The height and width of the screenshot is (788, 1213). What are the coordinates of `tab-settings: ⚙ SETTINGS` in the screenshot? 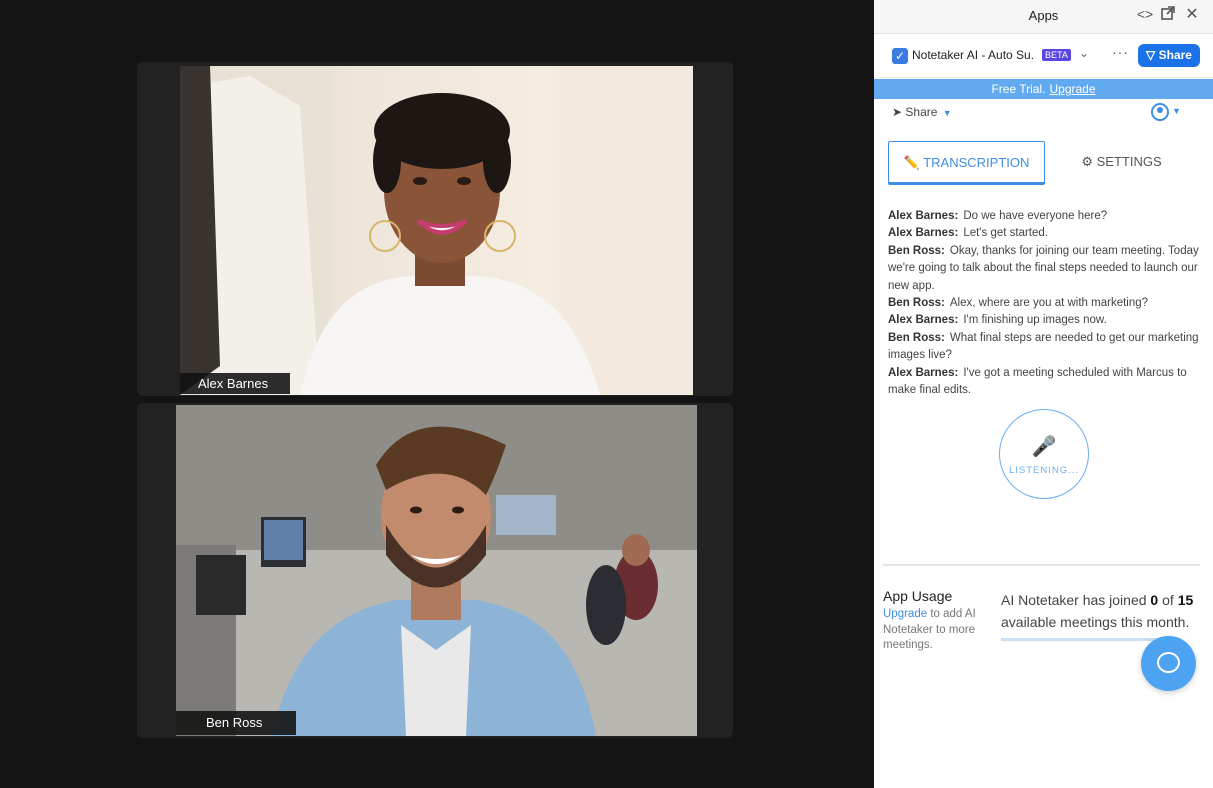 It's located at (1121, 163).